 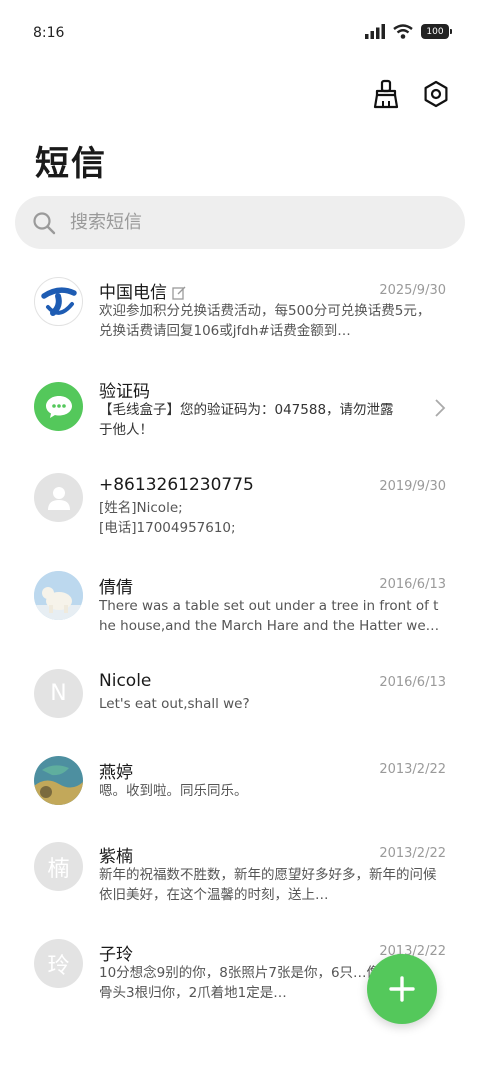 I want to click on page-title: 短信, so click(x=71, y=164).